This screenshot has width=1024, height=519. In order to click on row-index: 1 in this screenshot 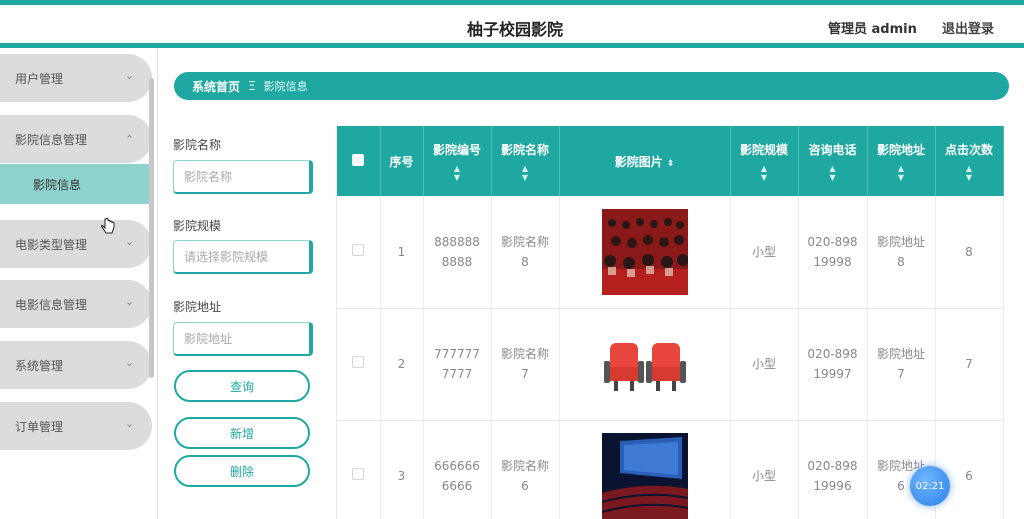, I will do `click(402, 252)`.